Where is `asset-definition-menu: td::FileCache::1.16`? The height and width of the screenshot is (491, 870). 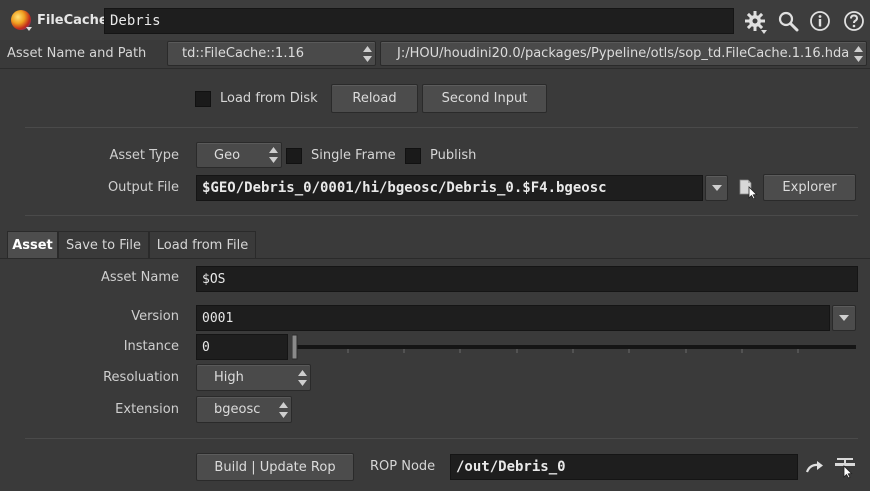 asset-definition-menu: td::FileCache::1.16 is located at coordinates (271, 53).